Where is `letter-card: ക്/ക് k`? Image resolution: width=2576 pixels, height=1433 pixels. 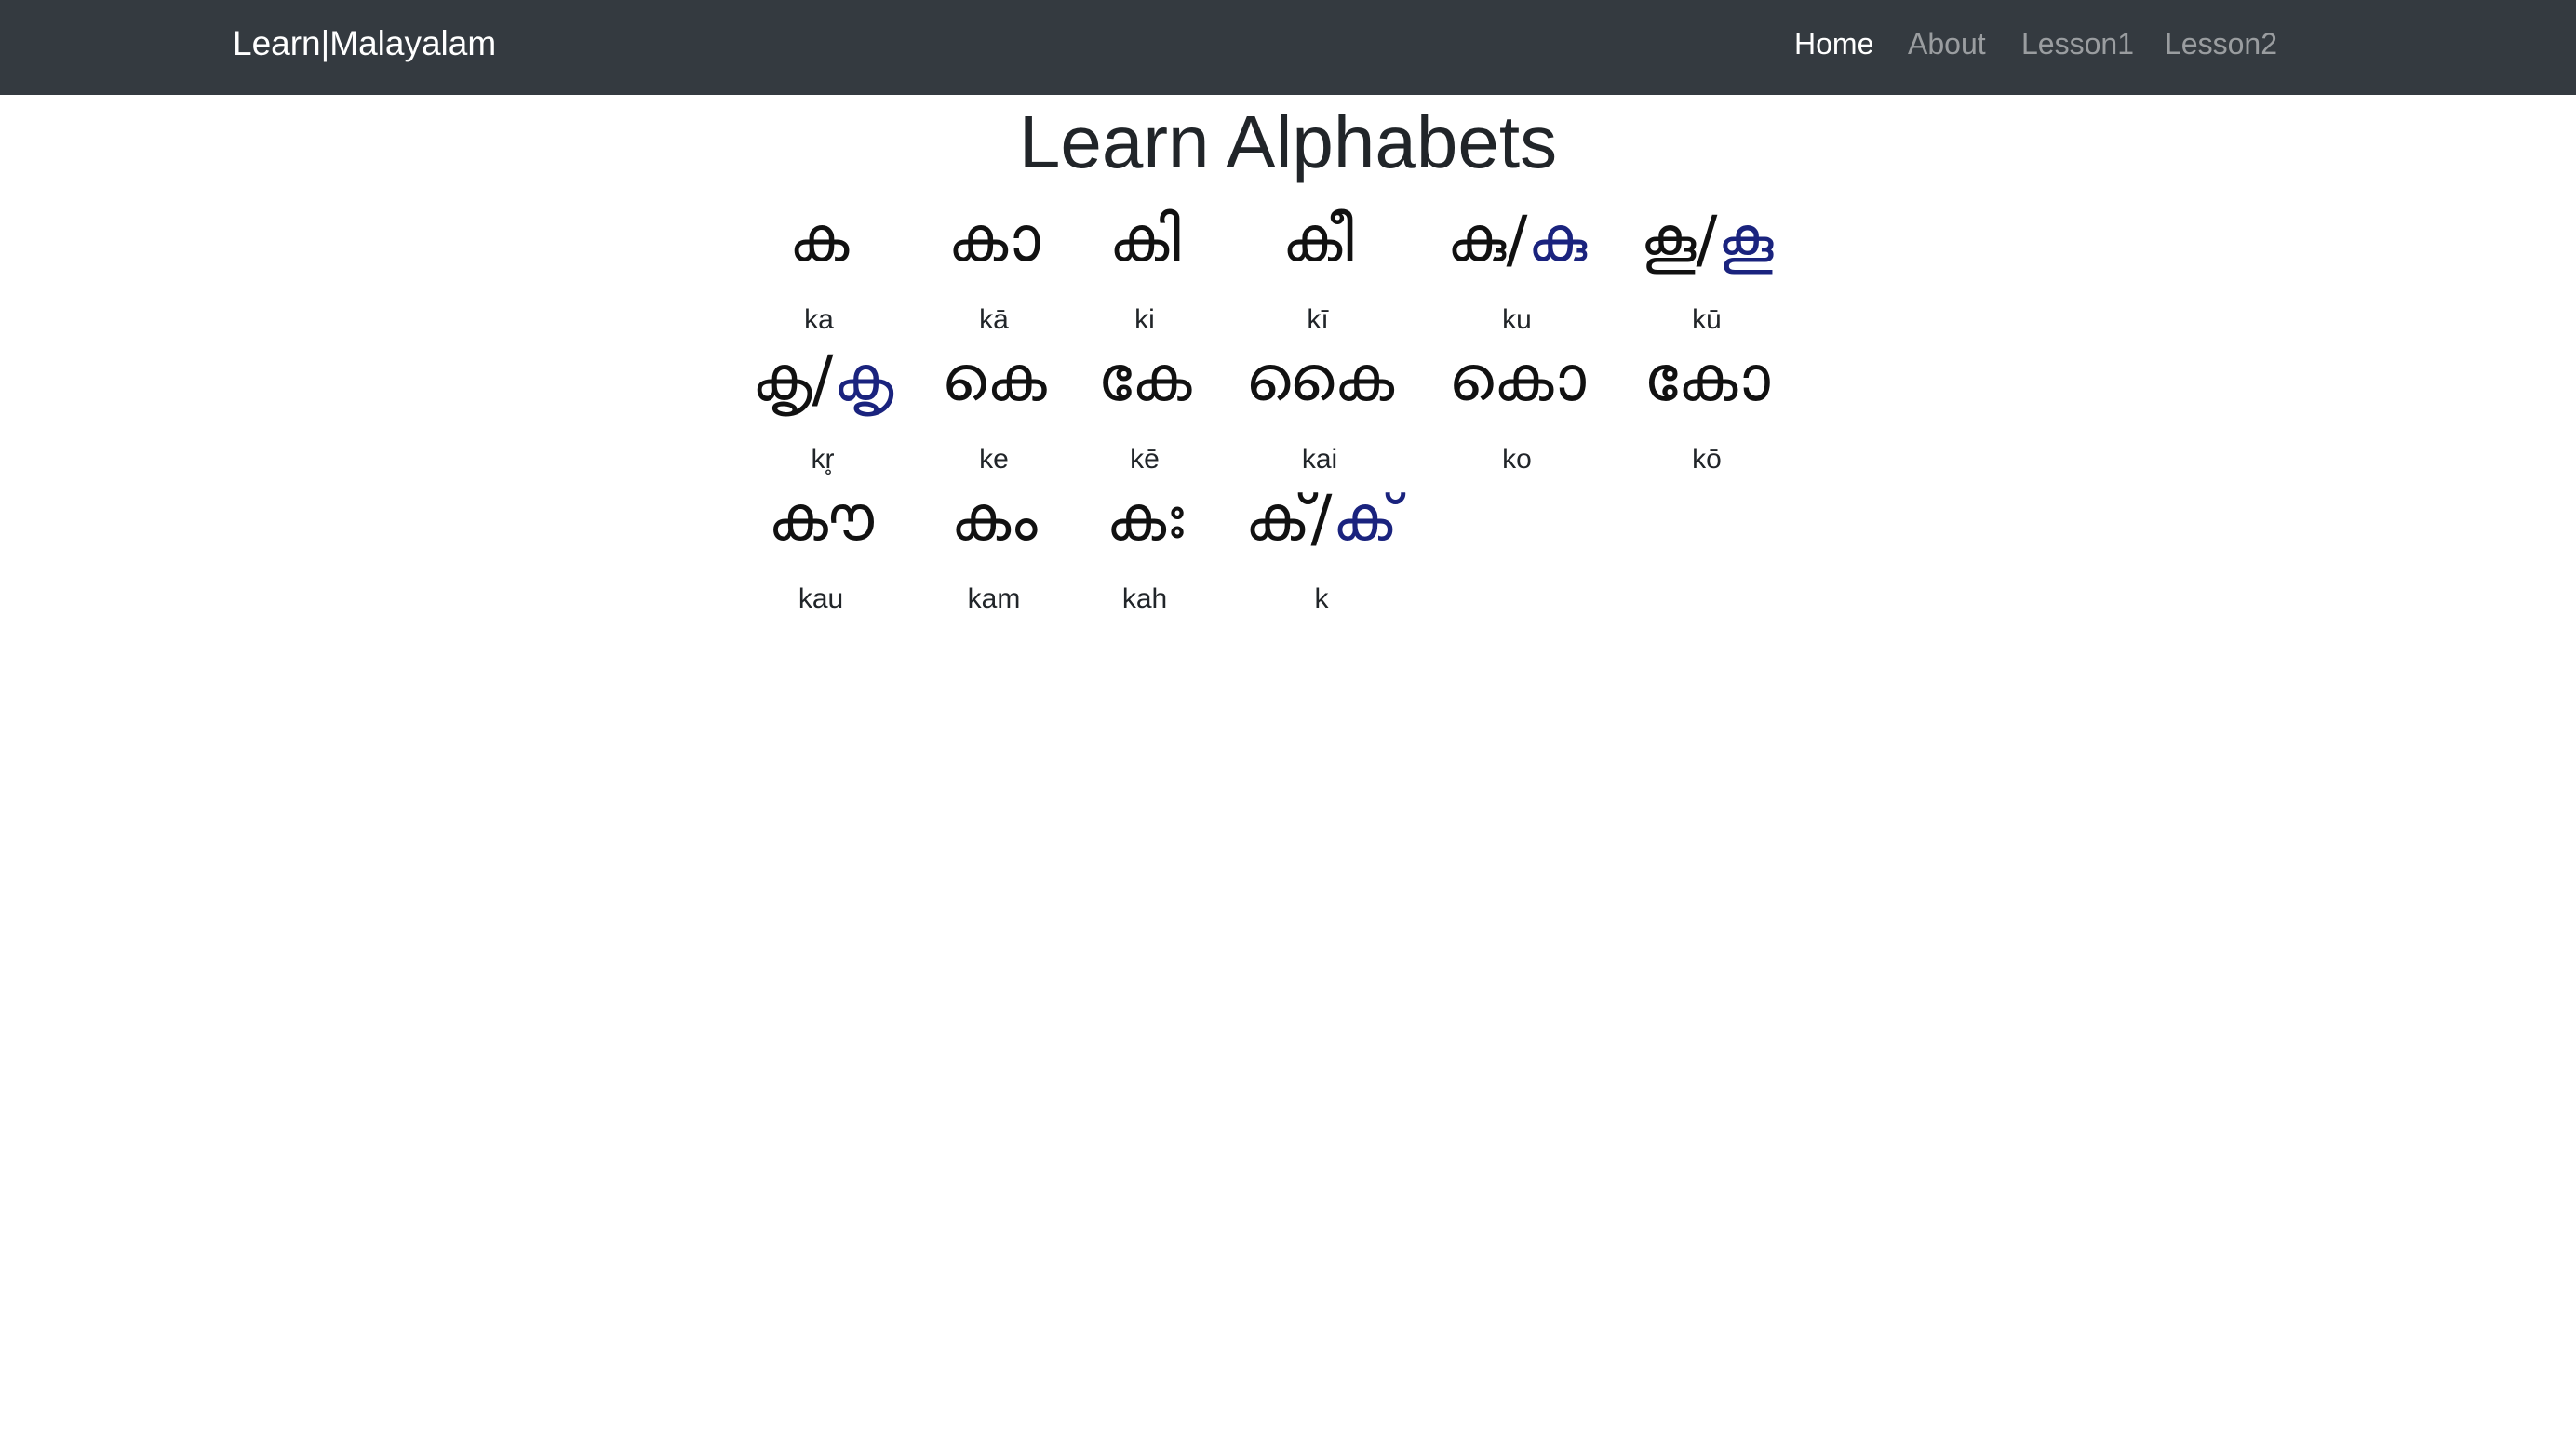
letter-card: ക്/ക് k is located at coordinates (1321, 546).